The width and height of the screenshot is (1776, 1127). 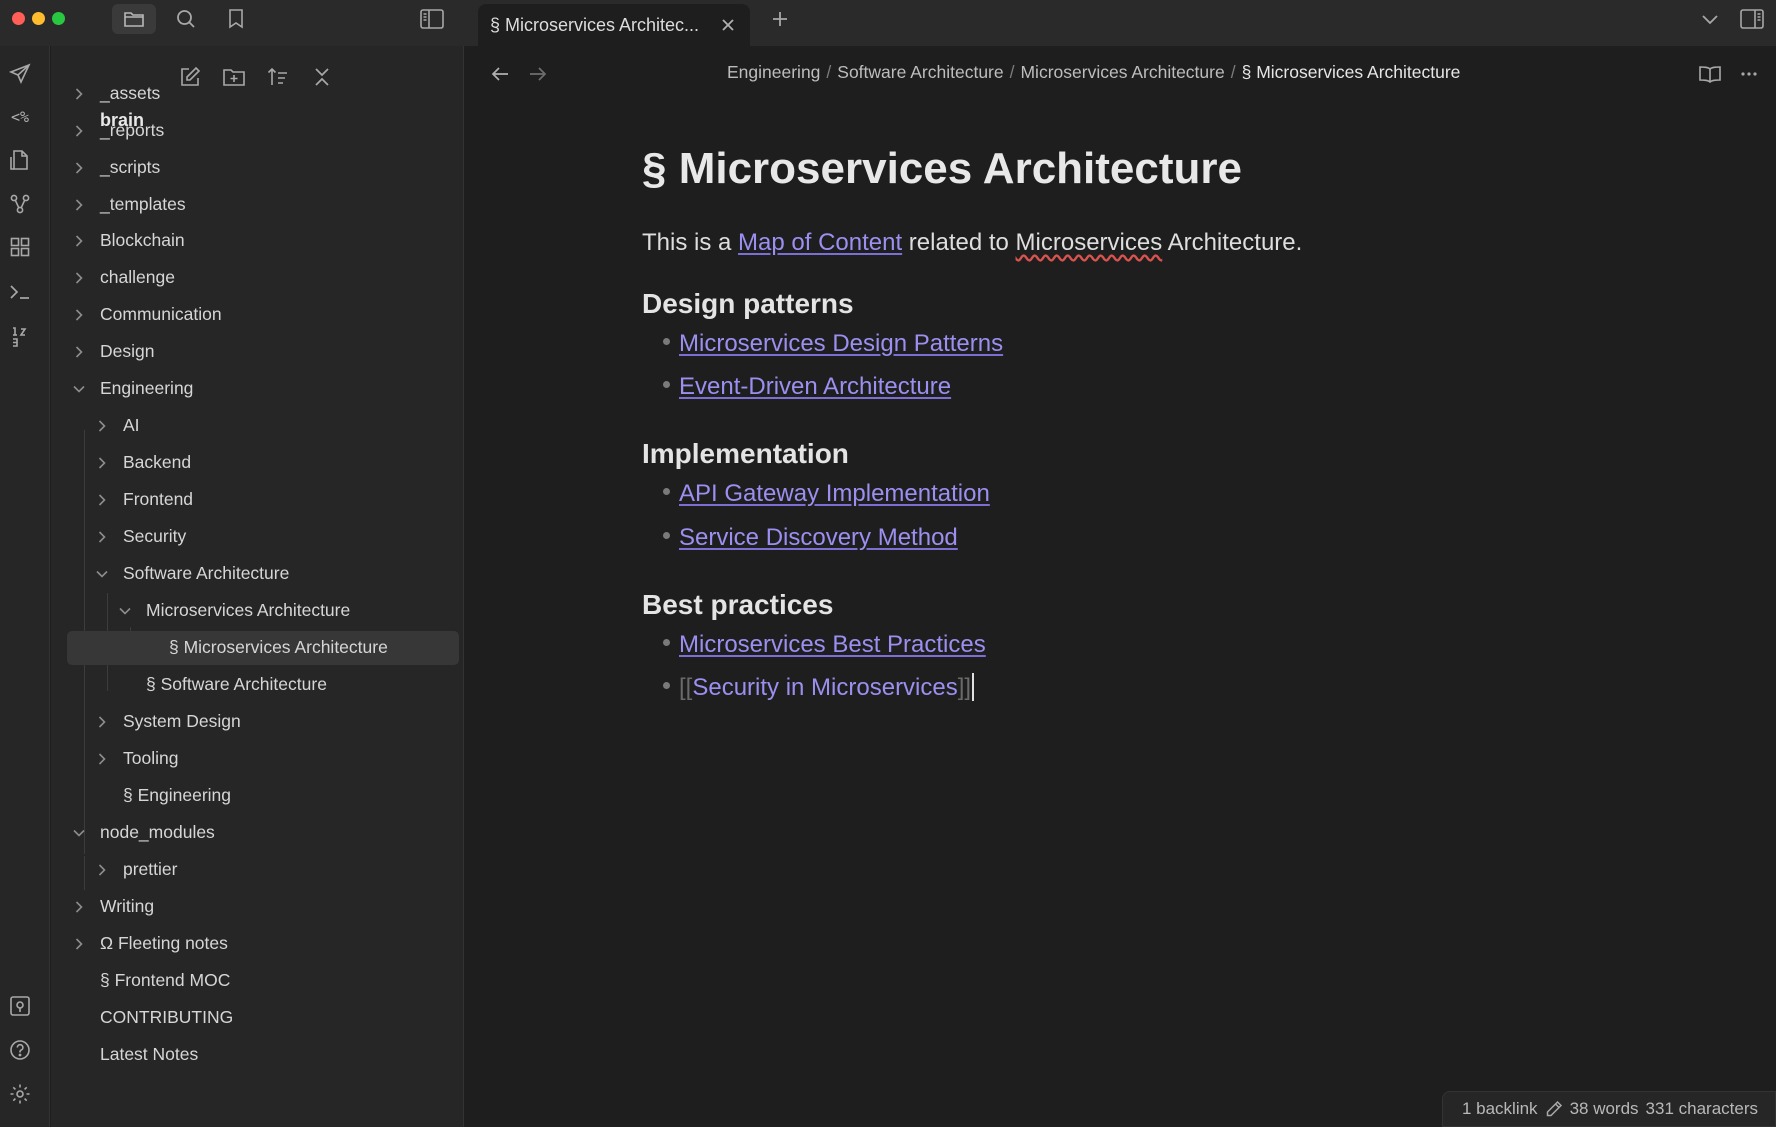 I want to click on tree-folder: Security, so click(x=251, y=537).